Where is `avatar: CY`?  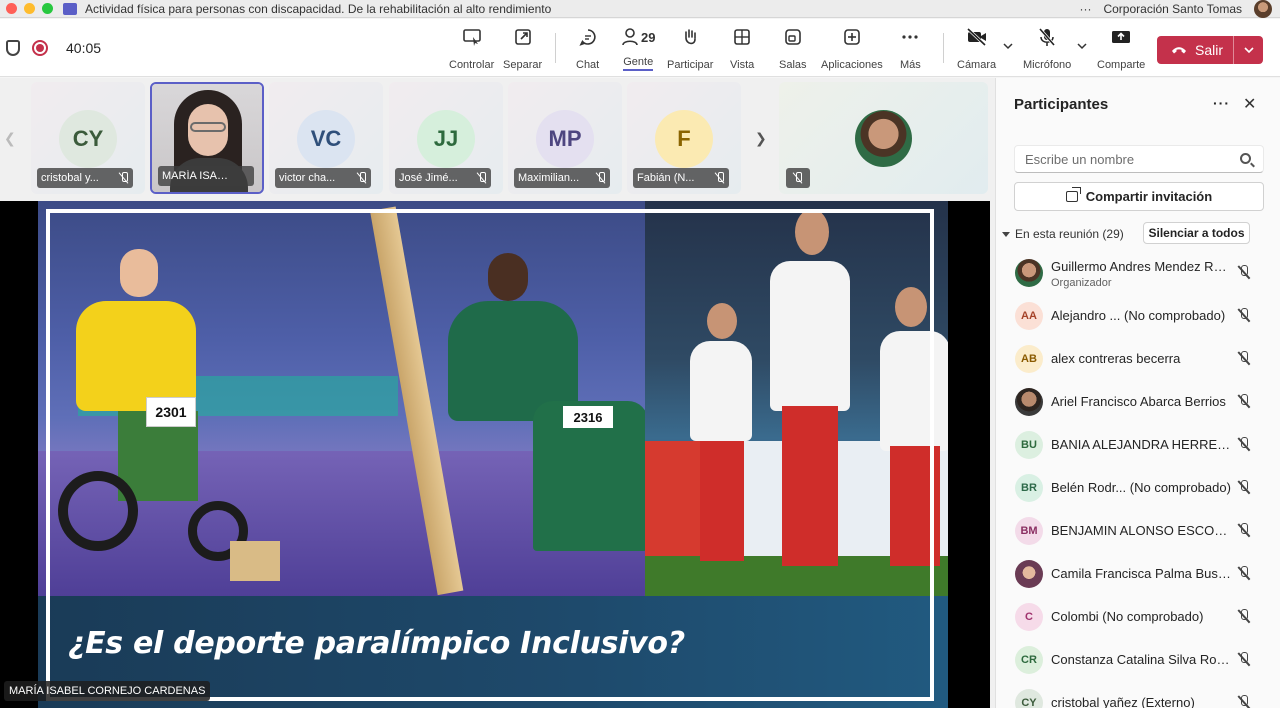
avatar: CY is located at coordinates (88, 139).